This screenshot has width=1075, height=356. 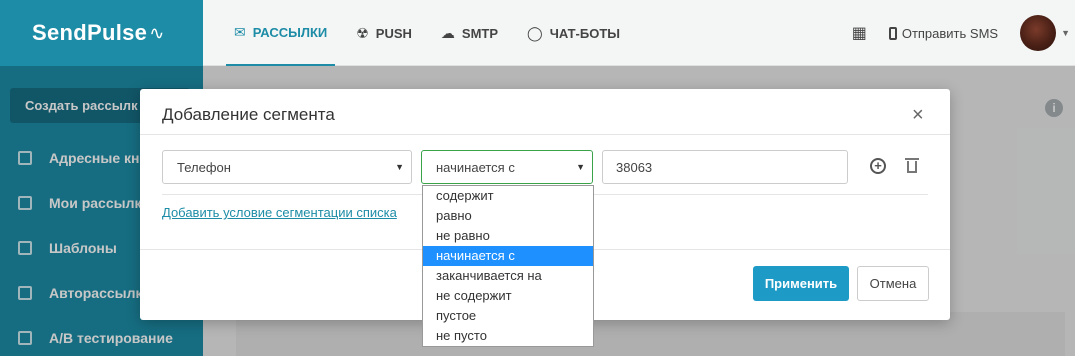 What do you see at coordinates (508, 236) in the screenshot?
I see `dropdown-option-not-equals: не равно` at bounding box center [508, 236].